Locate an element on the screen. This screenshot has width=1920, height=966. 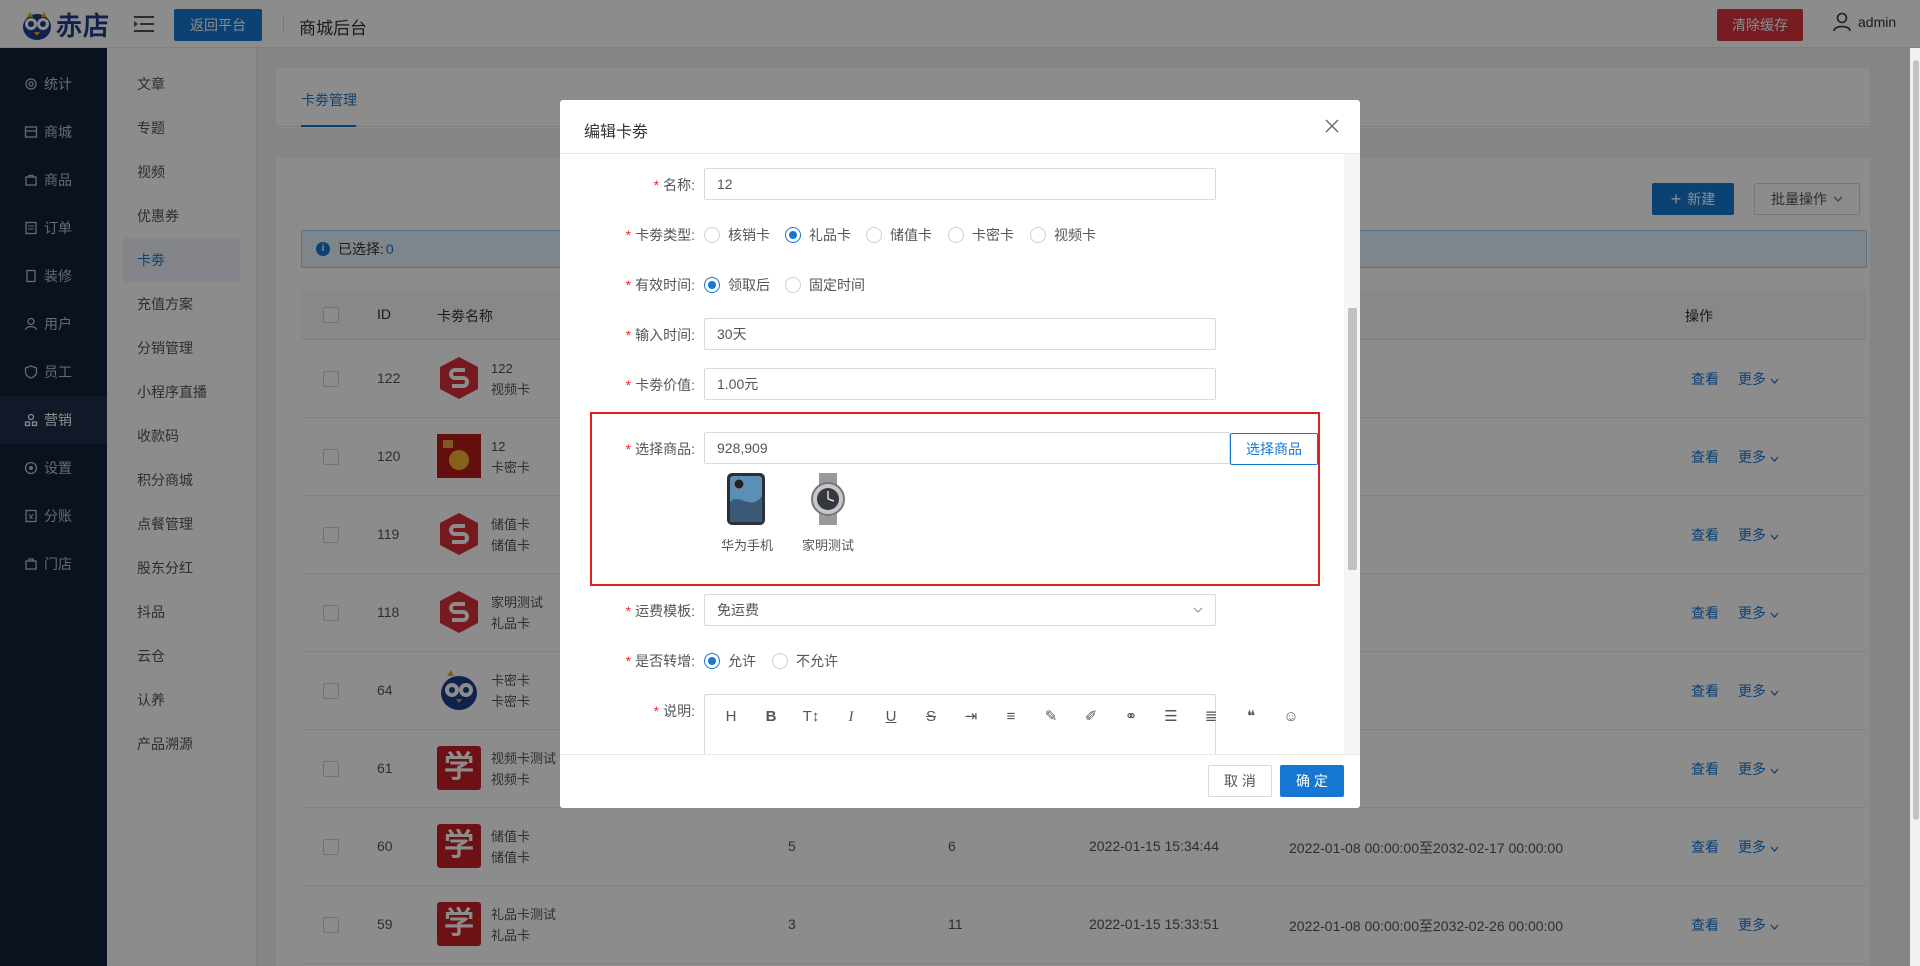
description-label: * 说明: is located at coordinates (674, 711).